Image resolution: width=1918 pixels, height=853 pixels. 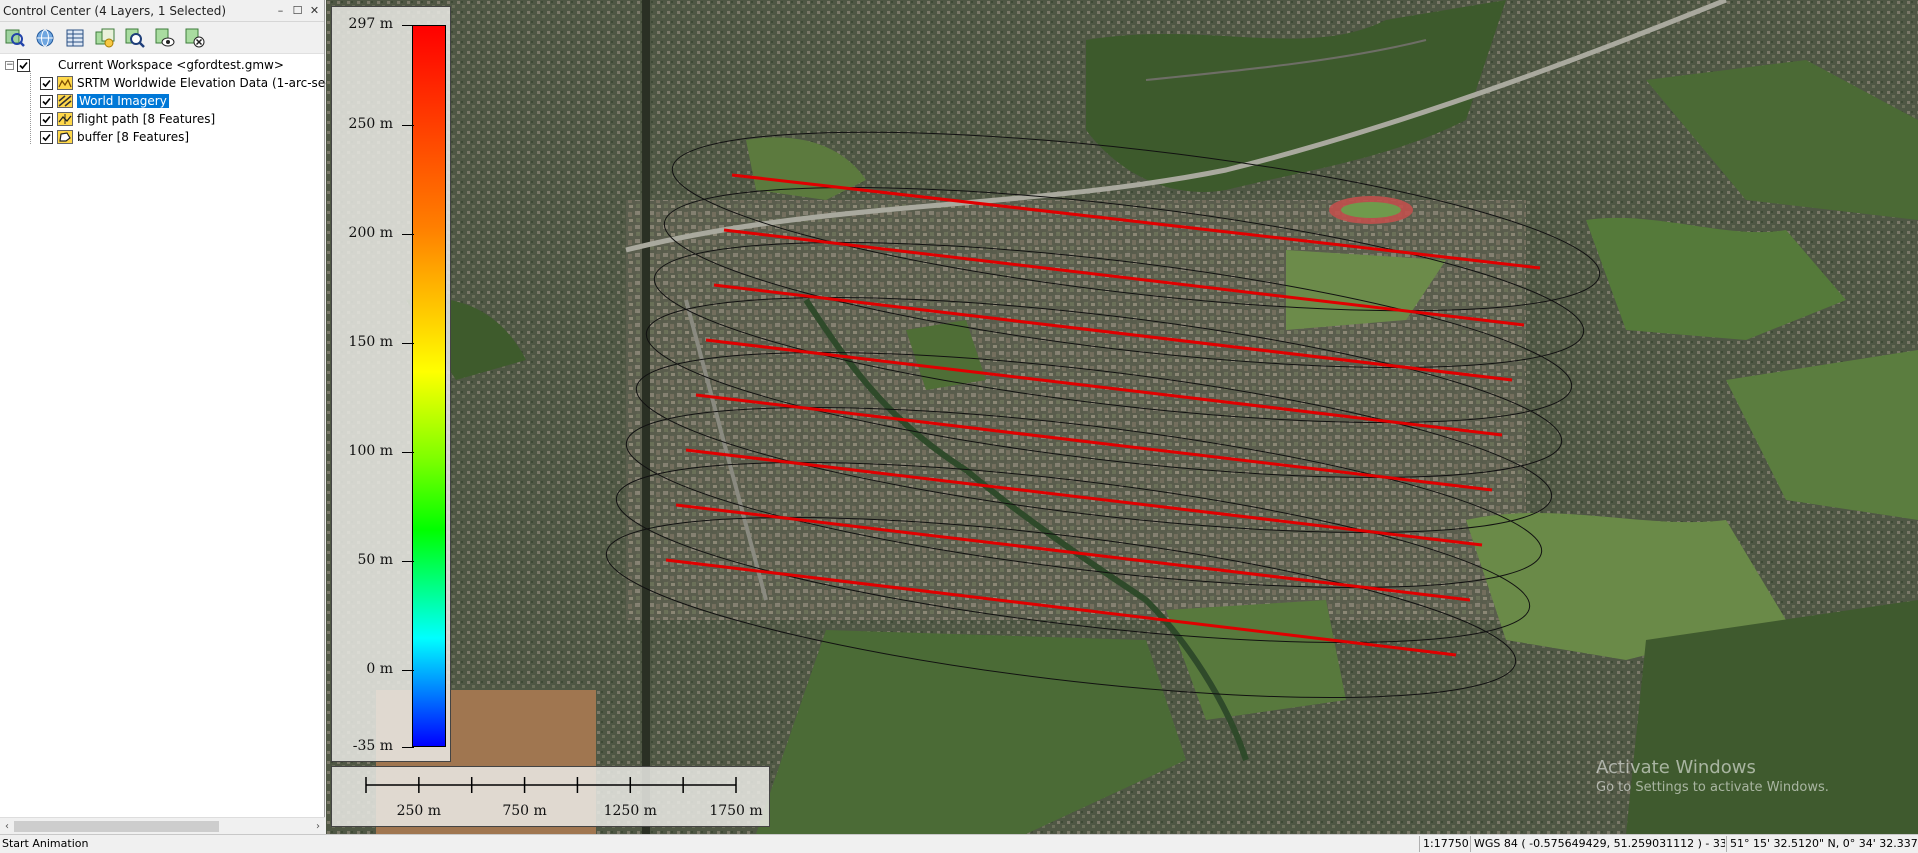 I want to click on area-layer-icon, so click(x=65, y=137).